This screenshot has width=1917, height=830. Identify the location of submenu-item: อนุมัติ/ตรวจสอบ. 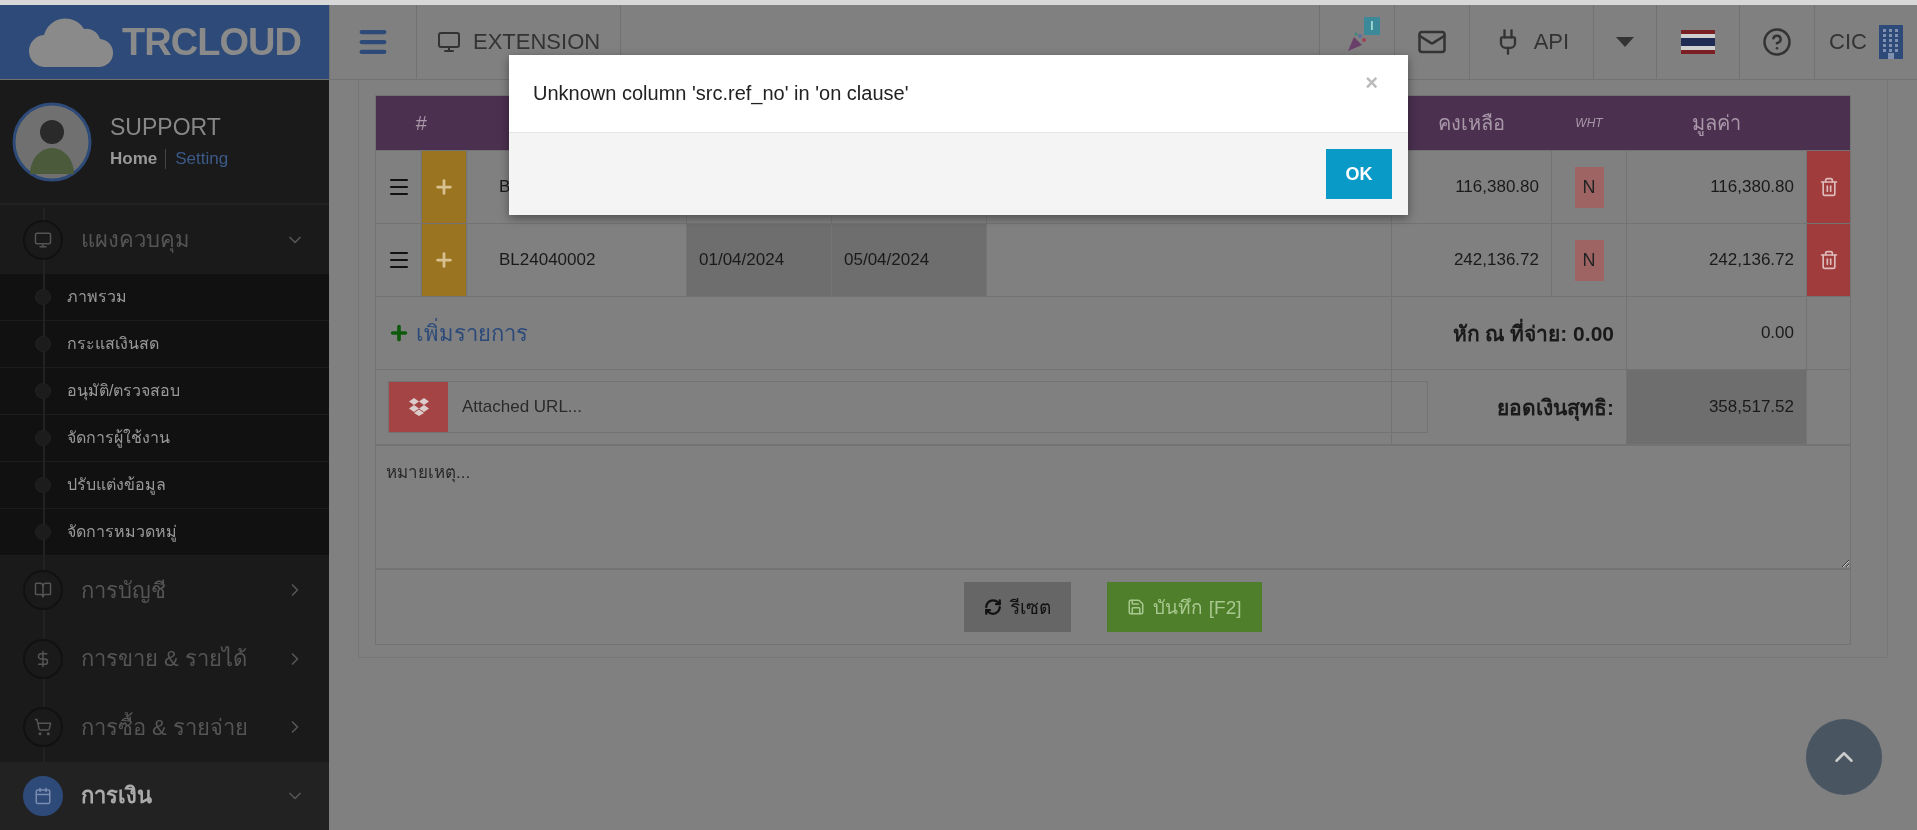
(164, 391).